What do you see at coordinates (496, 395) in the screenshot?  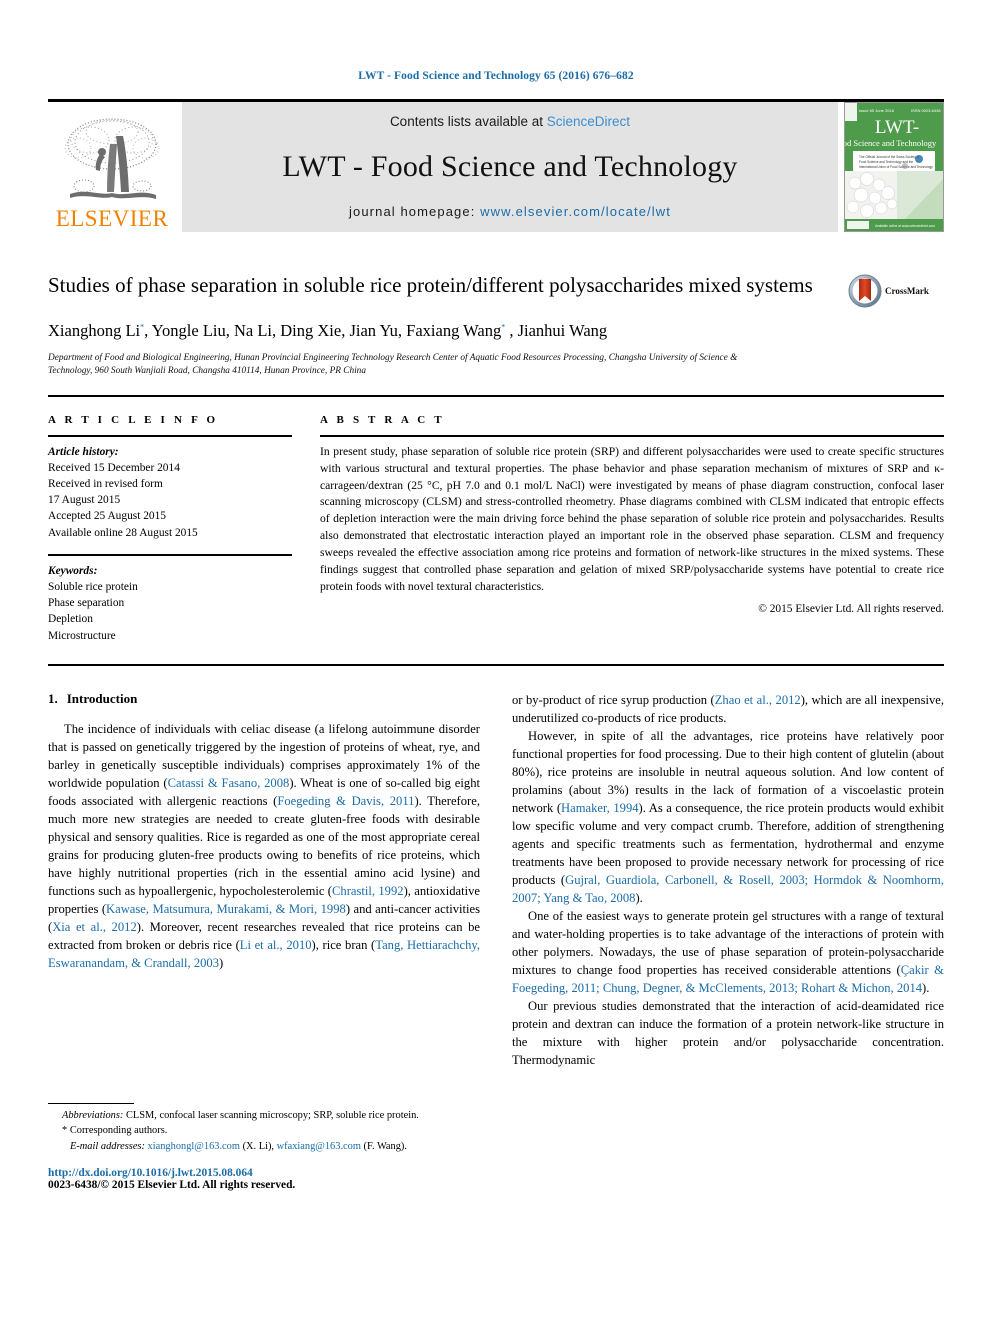 I see `divider-above-info` at bounding box center [496, 395].